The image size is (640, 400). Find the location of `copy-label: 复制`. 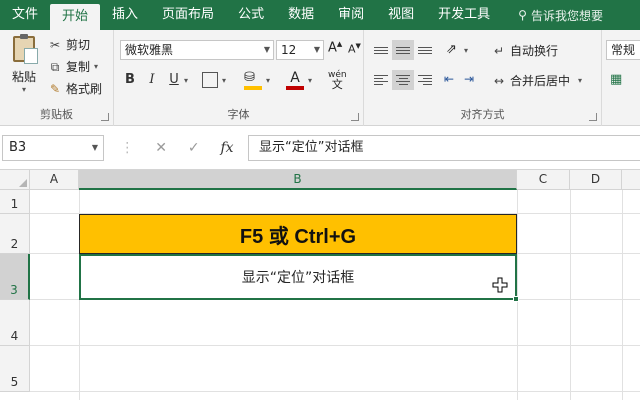

copy-label: 复制 is located at coordinates (78, 67).